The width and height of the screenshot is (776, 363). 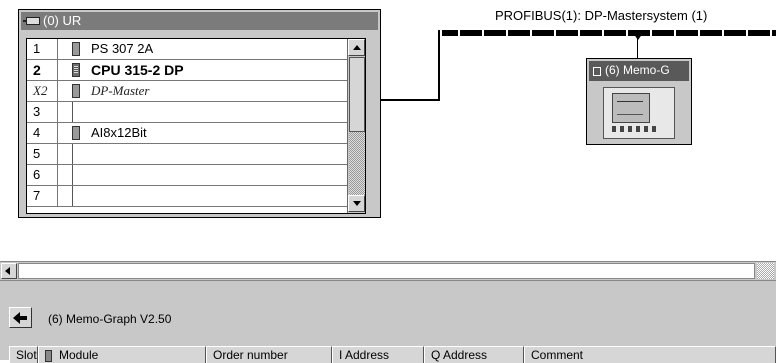 What do you see at coordinates (650, 354) in the screenshot?
I see `column-header-comment: Comment` at bounding box center [650, 354].